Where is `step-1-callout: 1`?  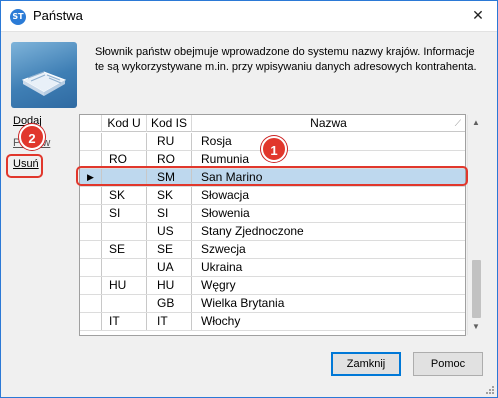
step-1-callout: 1 is located at coordinates (274, 149).